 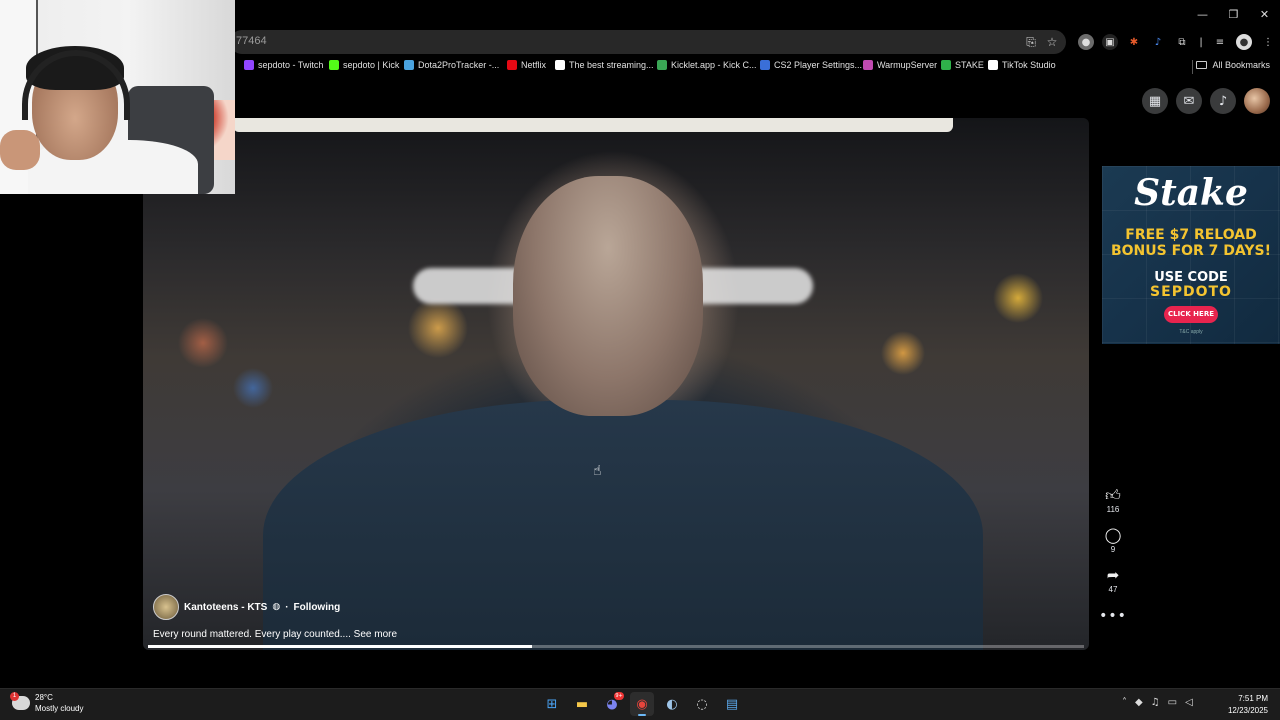 I want to click on extensions-bar: ● ▣ ✱ ♪ ⧉ | ≡ ● ⋮, so click(x=1177, y=42).